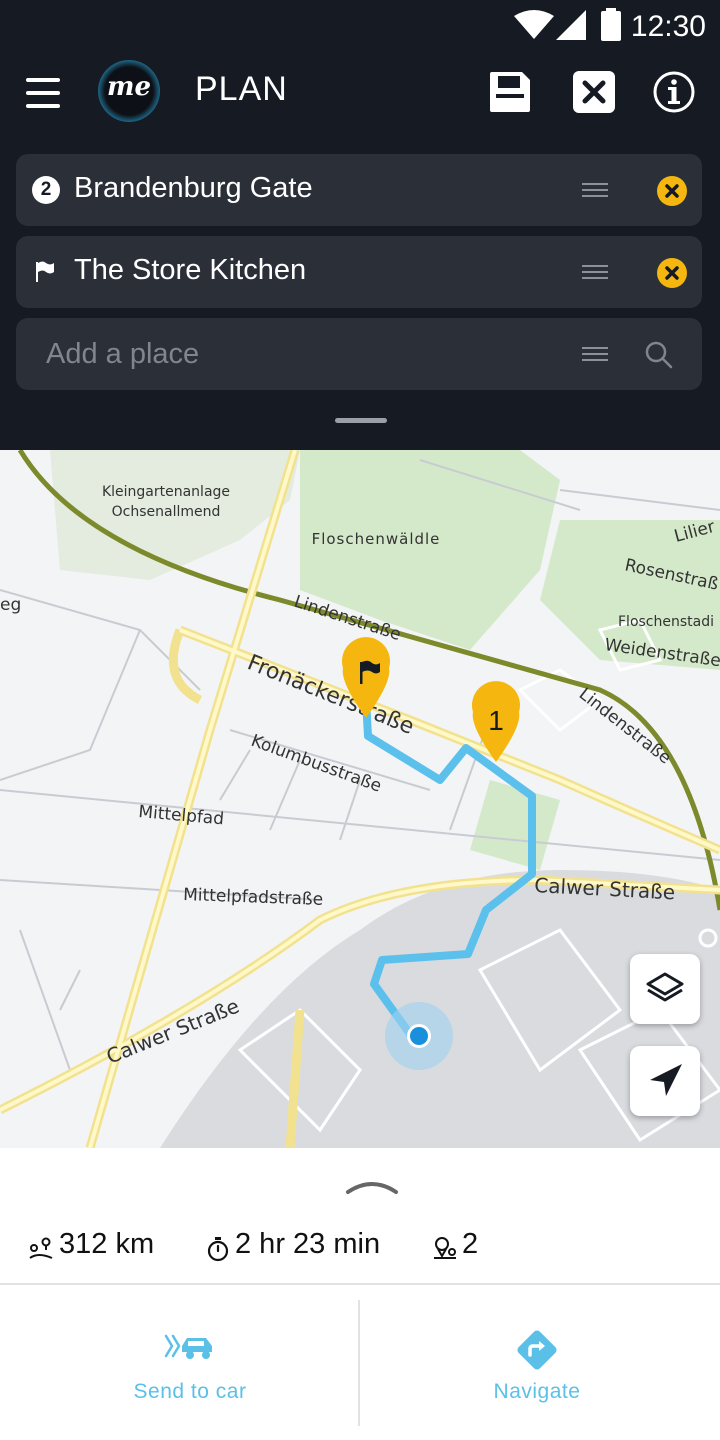 The image size is (720, 1440). Describe the element at coordinates (376, 539) in the screenshot. I see `label-floschenwaeldle: Floschenwäldle` at that location.